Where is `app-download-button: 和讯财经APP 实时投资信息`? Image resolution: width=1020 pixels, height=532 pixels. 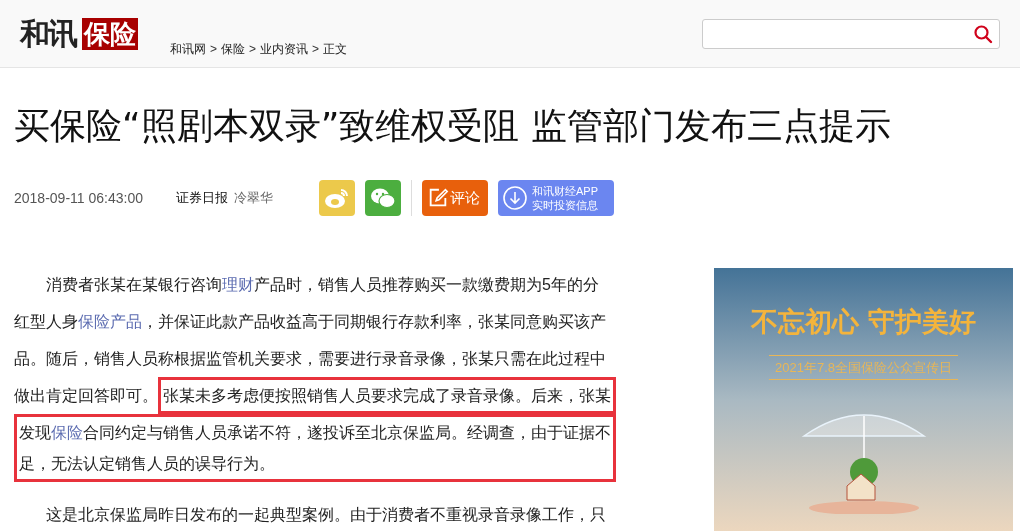
app-download-button: 和讯财经APP 实时投资信息 is located at coordinates (556, 198).